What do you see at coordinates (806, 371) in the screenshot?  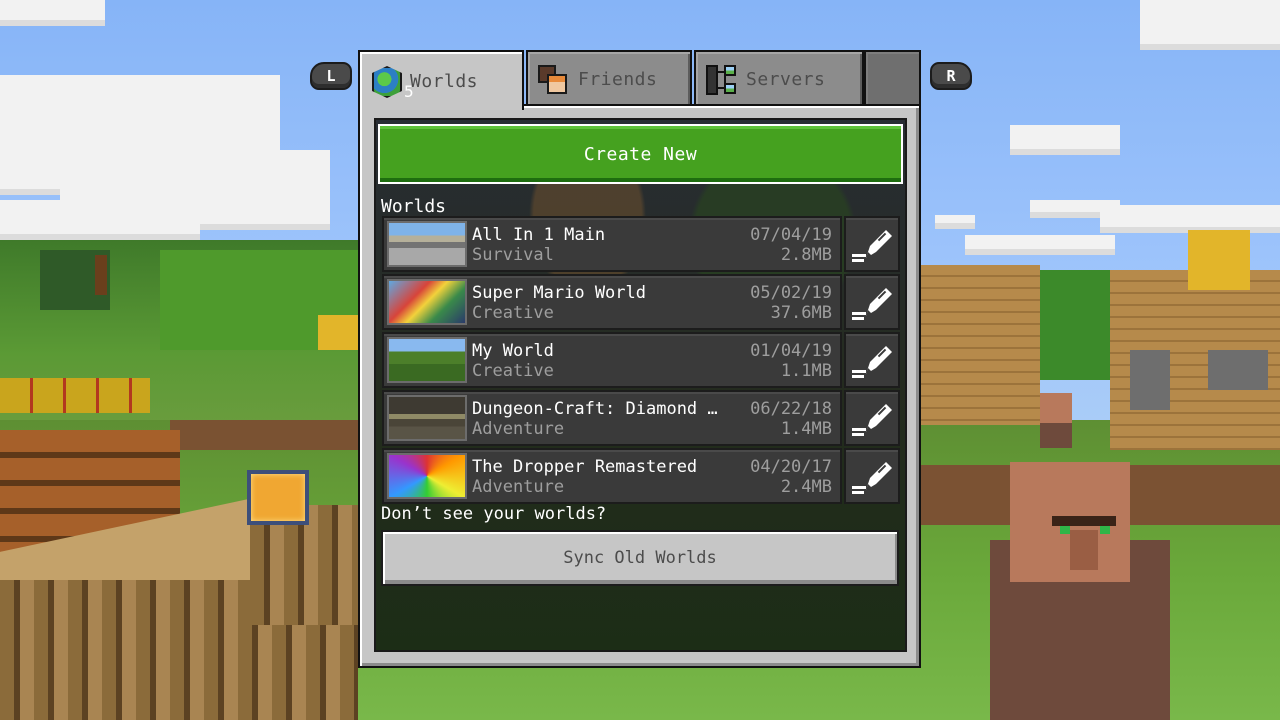 I see `world-size: 1.1MB` at bounding box center [806, 371].